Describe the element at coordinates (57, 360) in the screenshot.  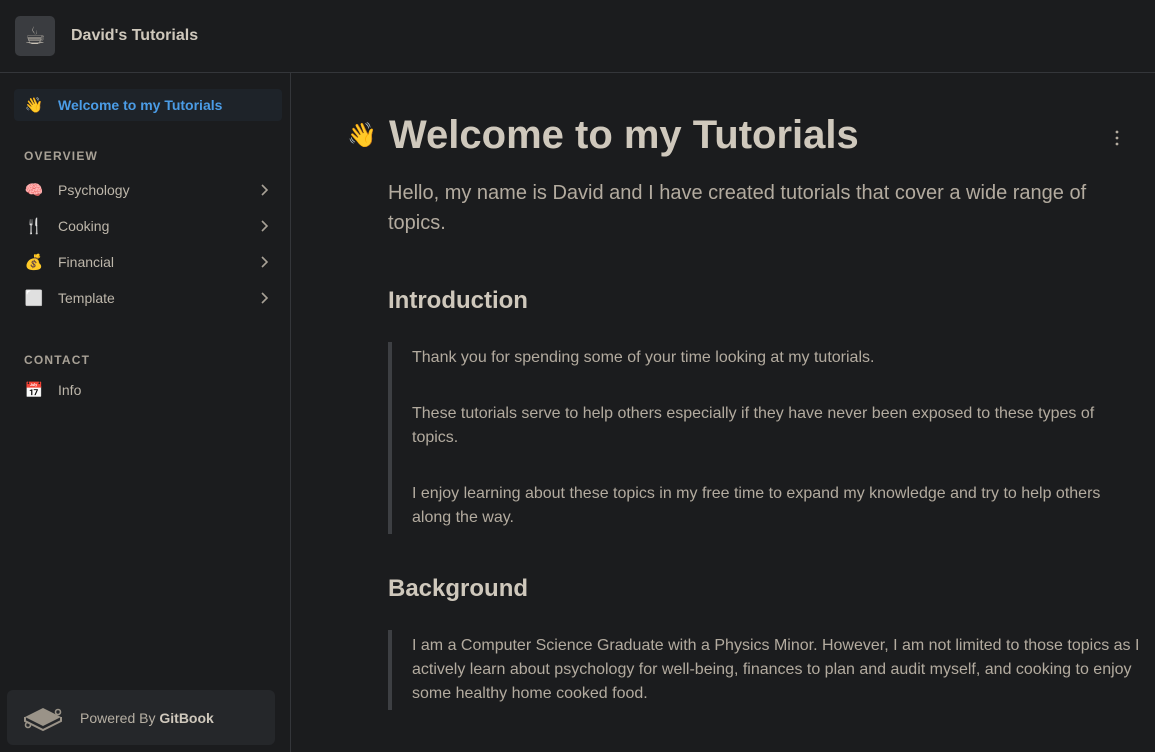
I see `section-heading-contact: CONTACT` at that location.